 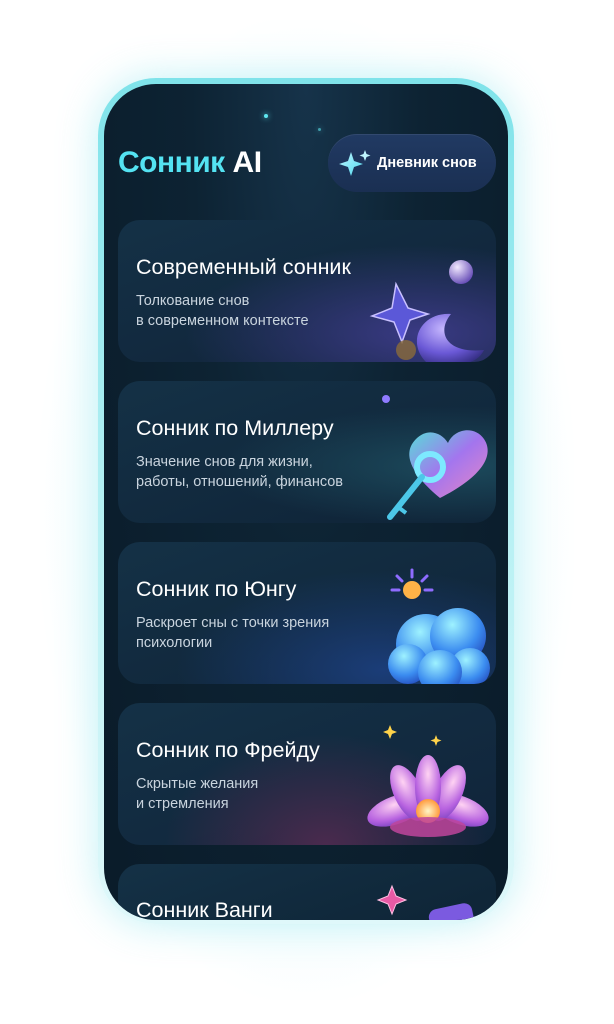 I want to click on moon-star-icon, so click(x=426, y=311).